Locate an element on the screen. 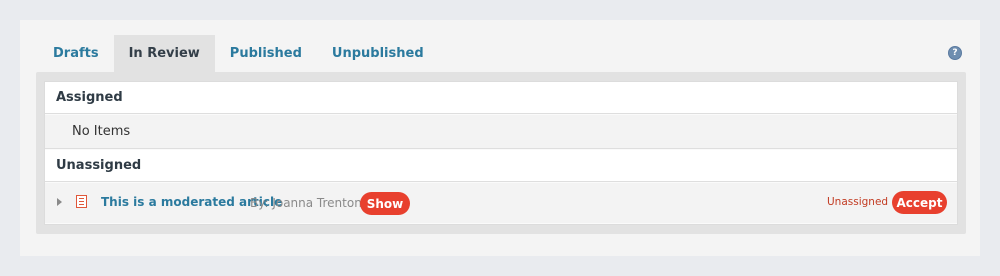 The height and width of the screenshot is (276, 1000). assigned-section-header: Assigned is located at coordinates (501, 98).